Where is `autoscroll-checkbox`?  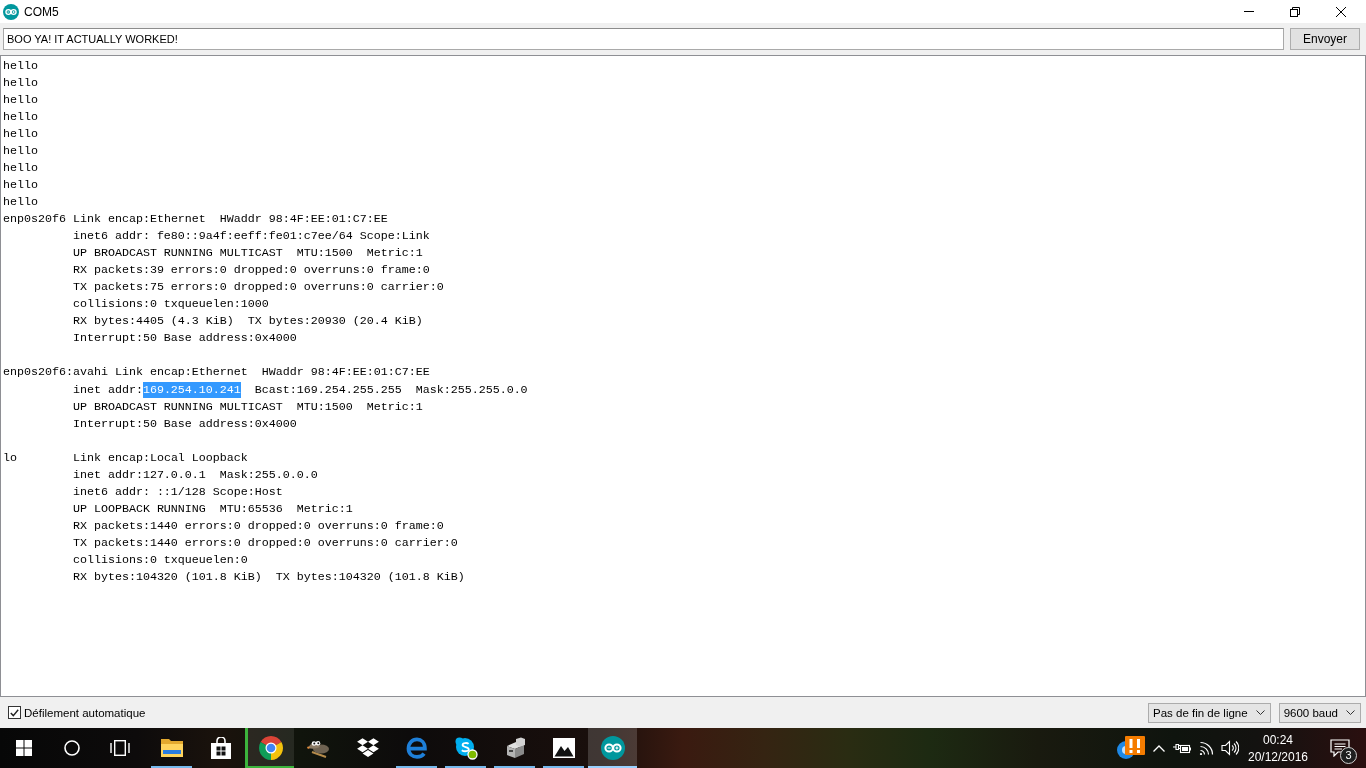
autoscroll-checkbox is located at coordinates (14, 712).